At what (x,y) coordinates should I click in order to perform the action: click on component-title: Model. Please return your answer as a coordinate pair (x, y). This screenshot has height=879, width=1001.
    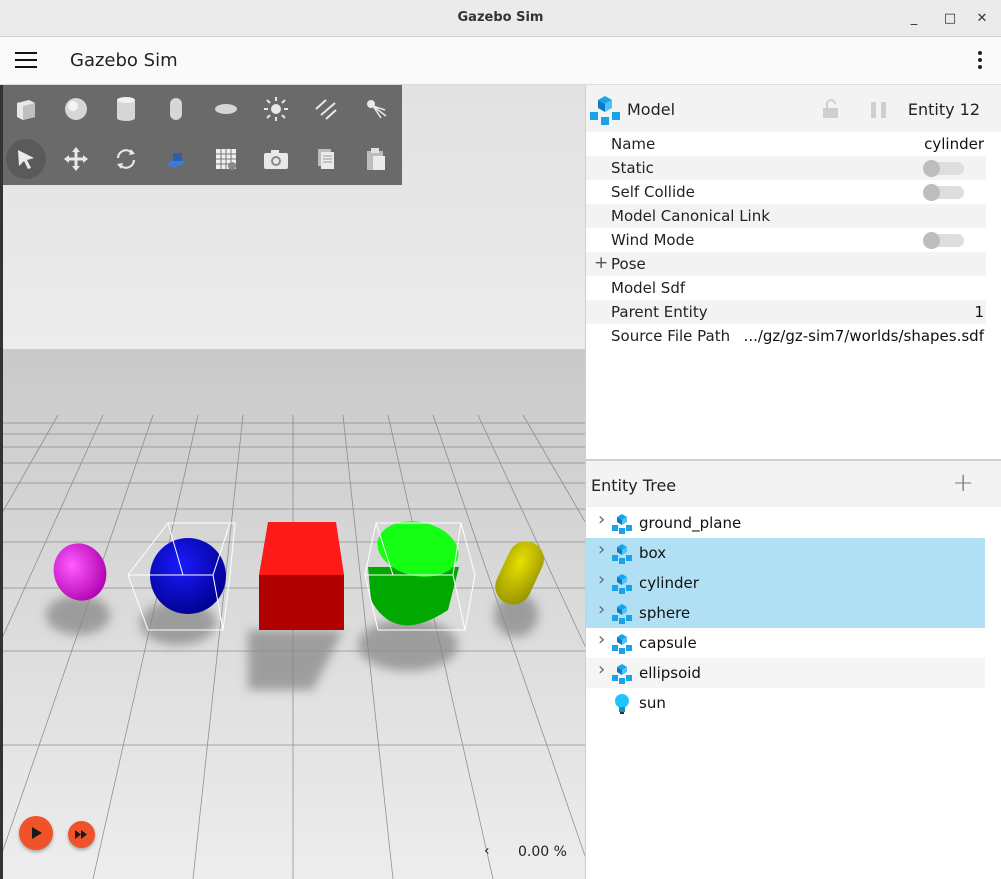
    Looking at the image, I should click on (651, 109).